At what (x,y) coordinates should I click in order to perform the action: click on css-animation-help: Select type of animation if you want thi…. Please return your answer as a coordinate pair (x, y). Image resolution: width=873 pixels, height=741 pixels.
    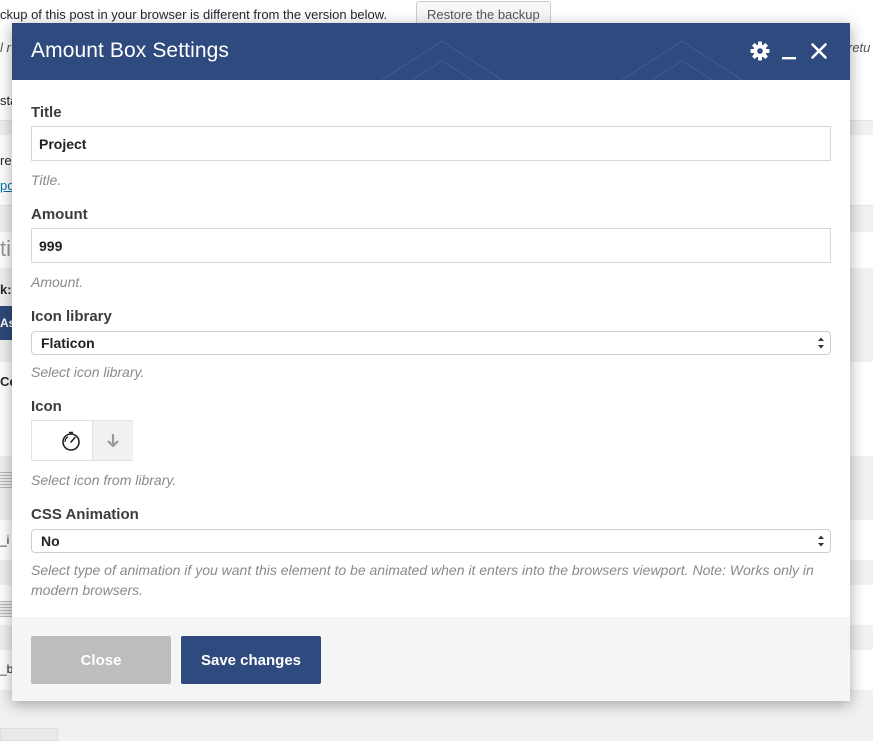
    Looking at the image, I should click on (422, 580).